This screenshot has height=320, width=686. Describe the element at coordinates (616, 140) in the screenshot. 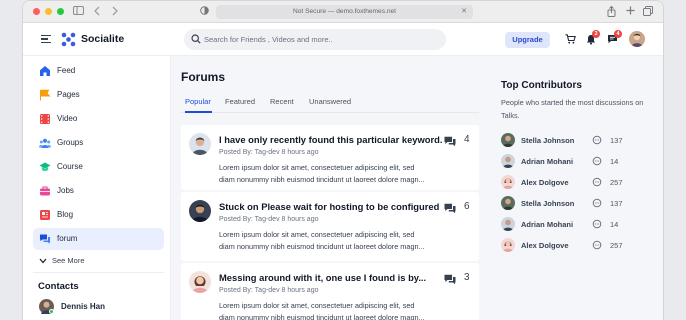

I see `contributor-count: 137` at that location.